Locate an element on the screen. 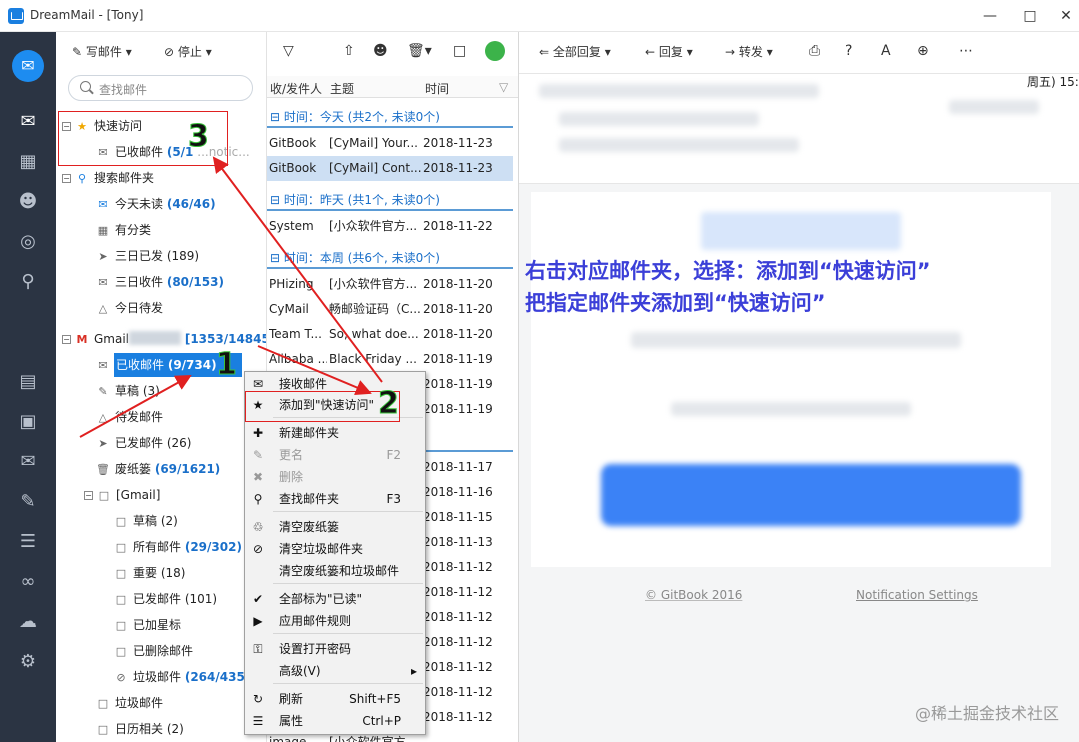 The height and width of the screenshot is (742, 1079). step-number-3: 3 is located at coordinates (199, 136).